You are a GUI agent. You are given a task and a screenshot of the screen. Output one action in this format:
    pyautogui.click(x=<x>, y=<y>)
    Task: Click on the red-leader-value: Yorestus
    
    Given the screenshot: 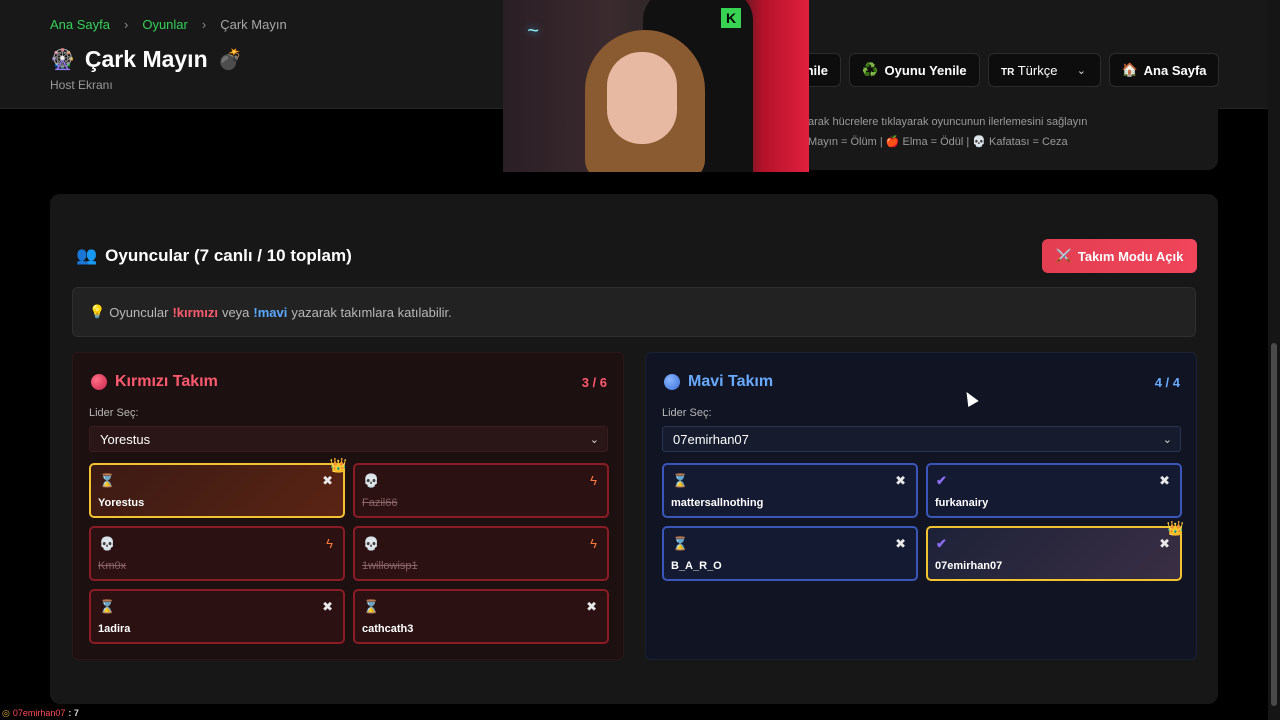 What is the action you would take?
    pyautogui.click(x=125, y=439)
    